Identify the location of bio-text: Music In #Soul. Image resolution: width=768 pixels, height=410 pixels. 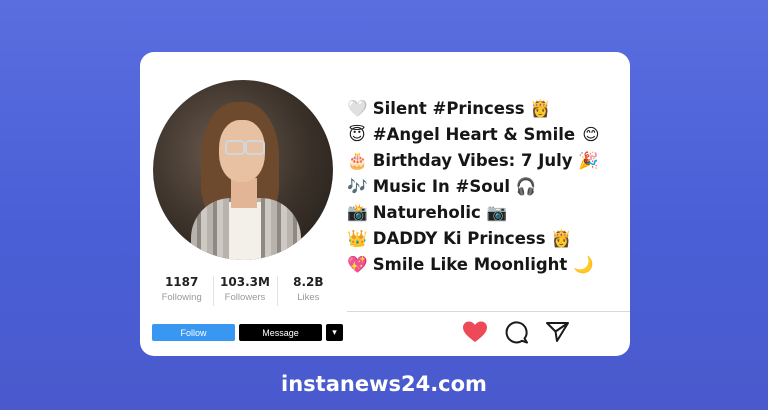
(441, 186).